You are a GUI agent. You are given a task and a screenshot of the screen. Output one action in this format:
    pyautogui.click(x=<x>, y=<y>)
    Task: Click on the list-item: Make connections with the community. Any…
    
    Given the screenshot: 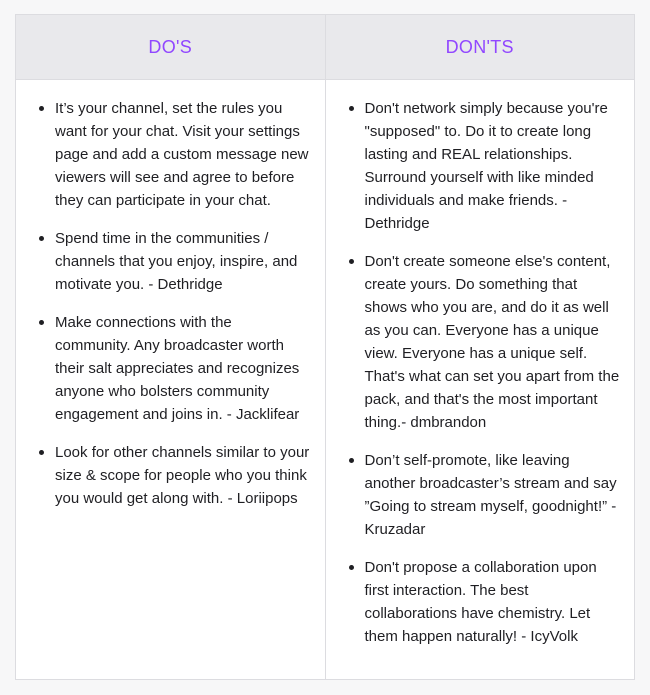 What is the action you would take?
    pyautogui.click(x=174, y=368)
    